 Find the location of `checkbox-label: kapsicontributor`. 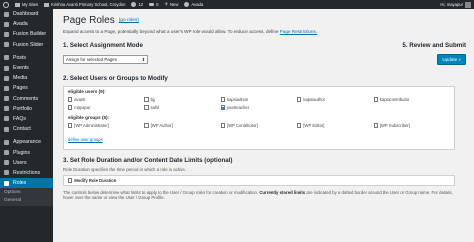

checkbox-label: kapsicontributor is located at coordinates (394, 99).